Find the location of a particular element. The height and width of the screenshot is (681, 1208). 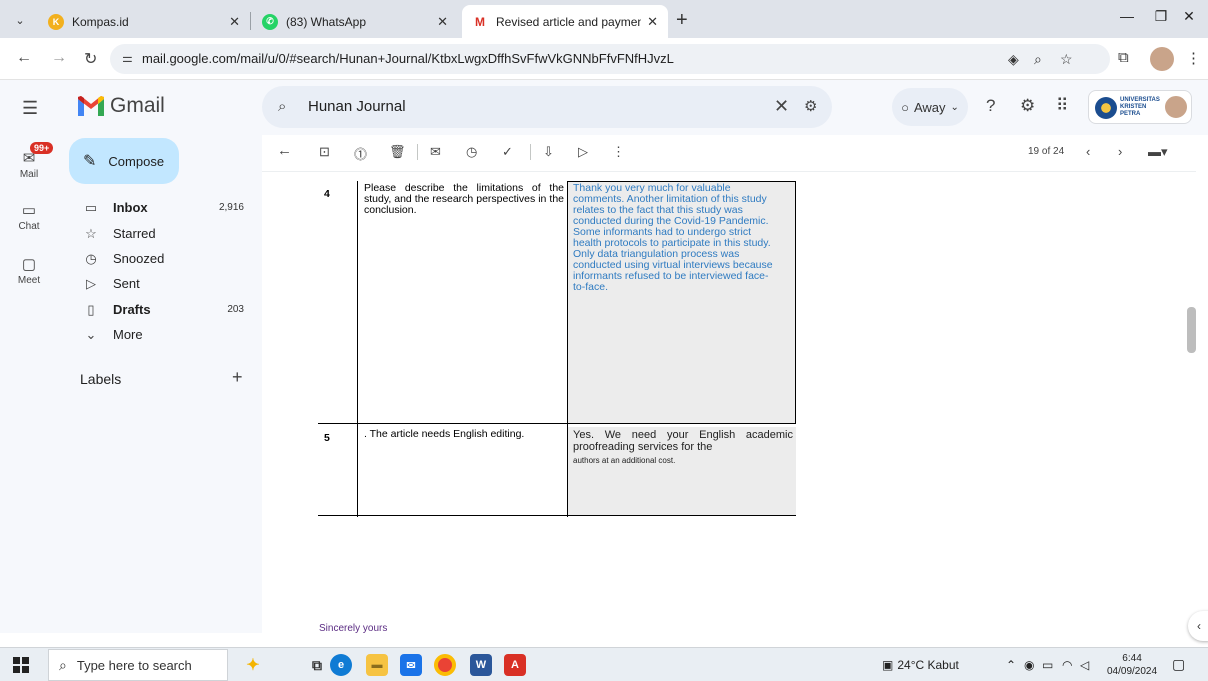

close-window-icon: ✕ is located at coordinates (1187, 16).